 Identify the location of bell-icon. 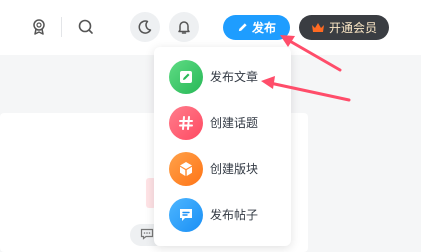
(184, 27).